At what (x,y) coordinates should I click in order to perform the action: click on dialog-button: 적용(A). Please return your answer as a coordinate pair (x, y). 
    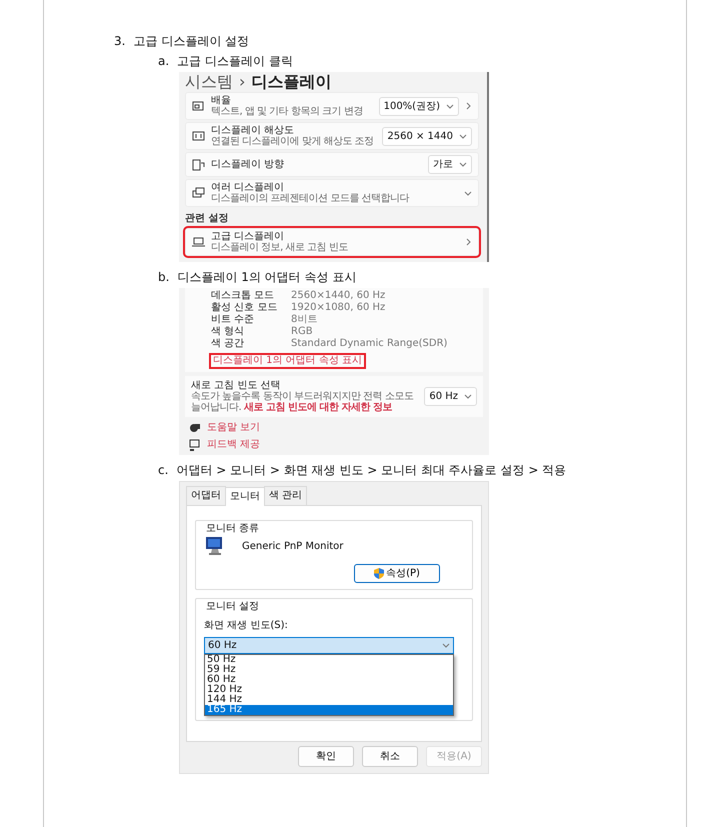
    Looking at the image, I should click on (454, 756).